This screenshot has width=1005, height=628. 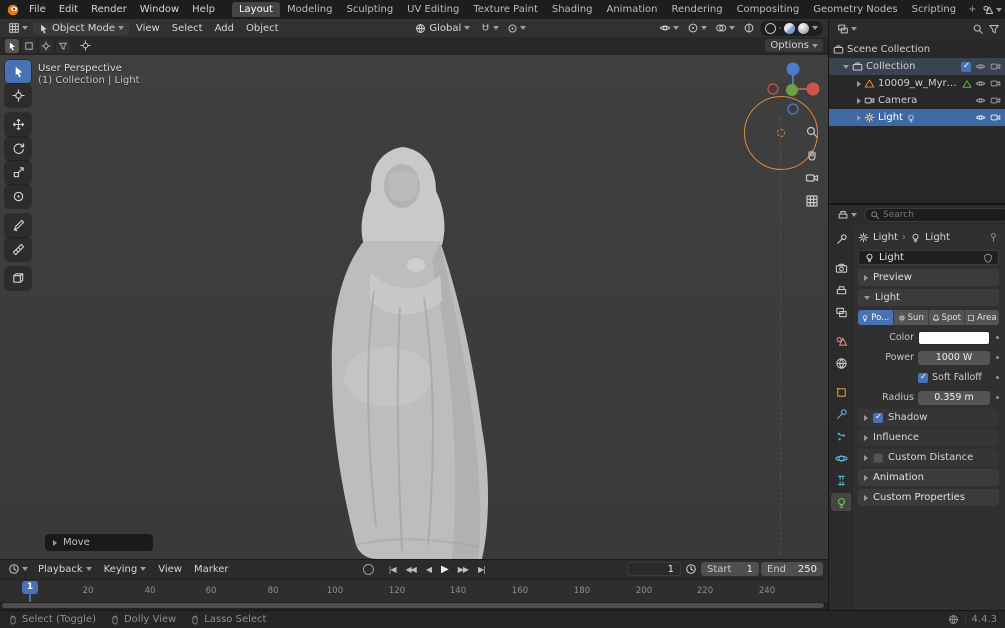 What do you see at coordinates (411, 569) in the screenshot?
I see `prev-keyframe-button: ◀◀` at bounding box center [411, 569].